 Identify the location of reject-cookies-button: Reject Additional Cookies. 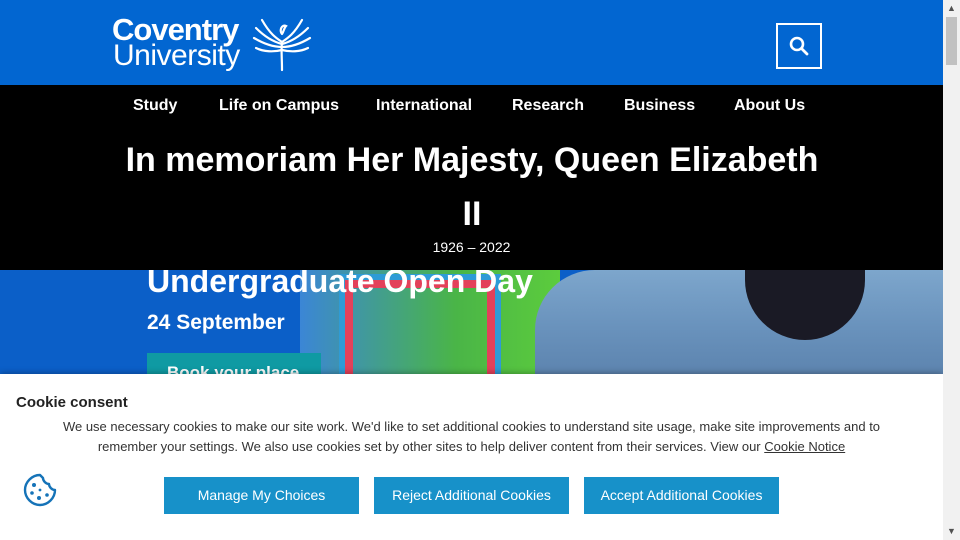
(471, 495).